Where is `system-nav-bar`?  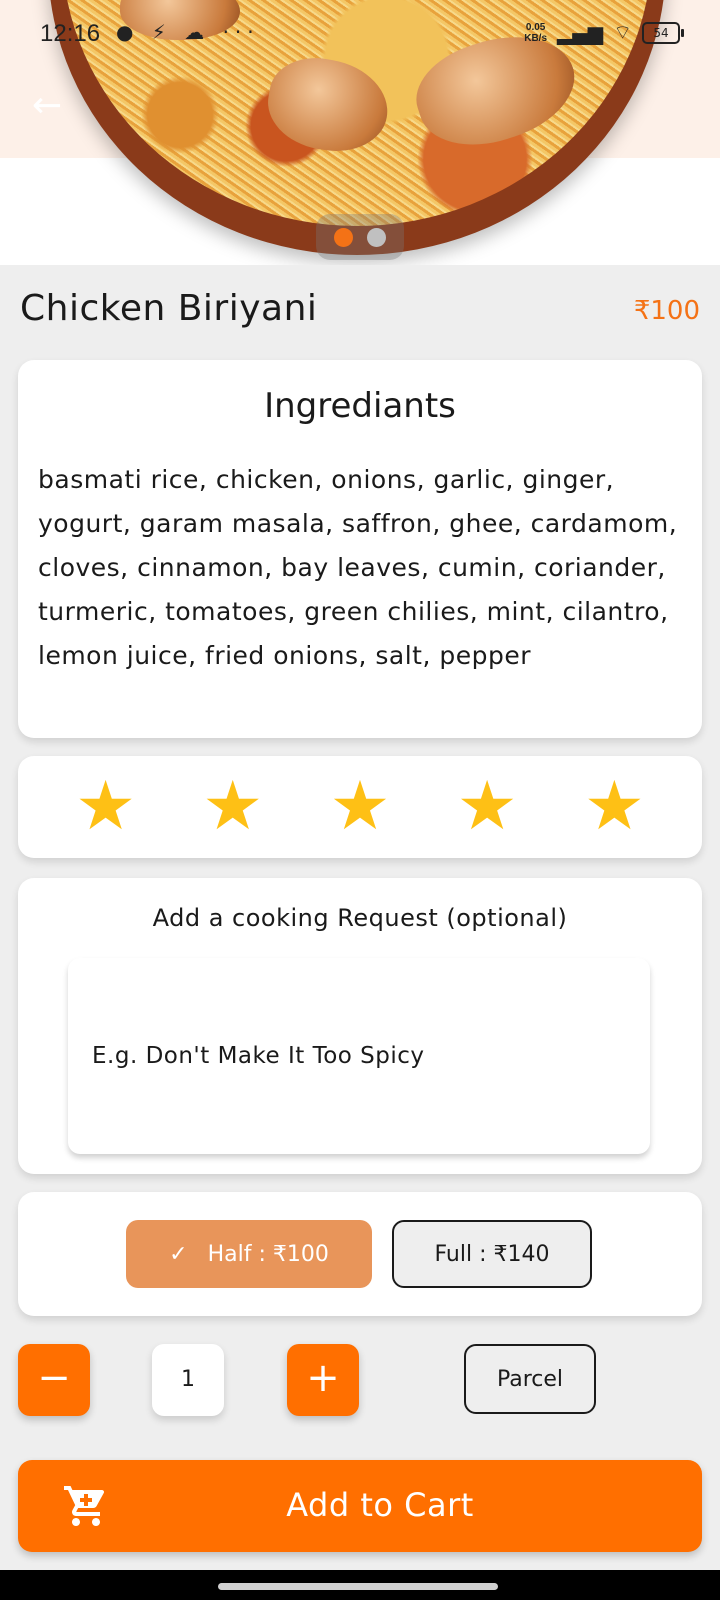 system-nav-bar is located at coordinates (360, 1585).